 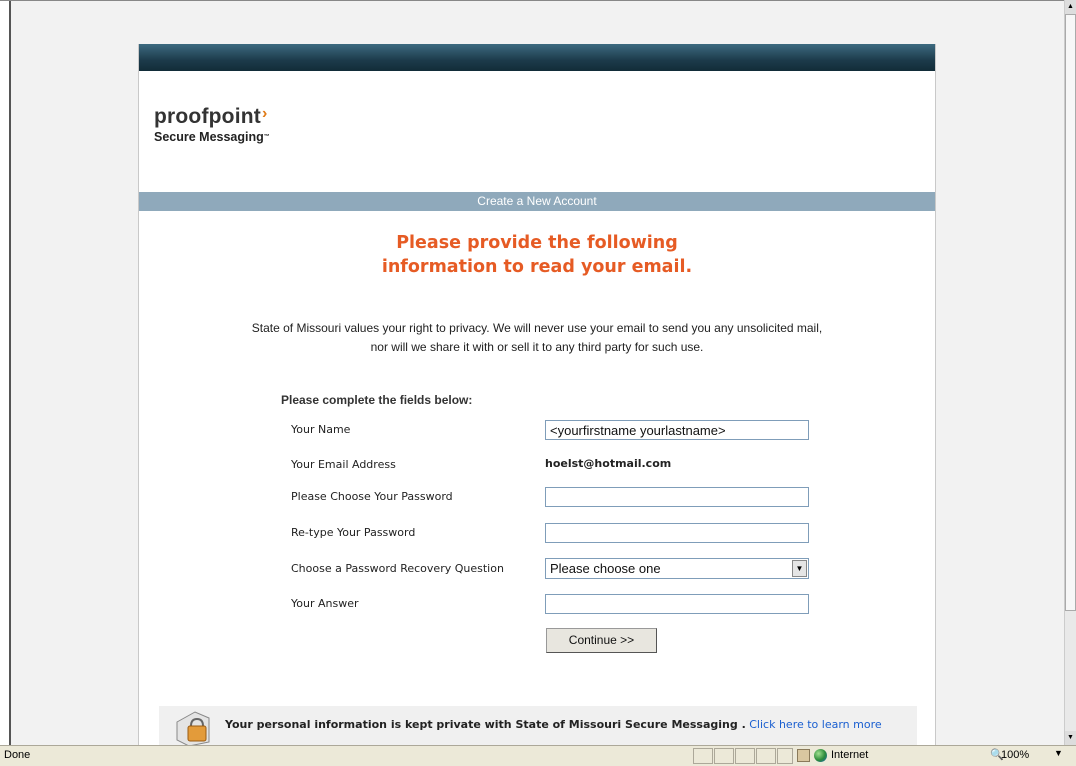 What do you see at coordinates (397, 568) in the screenshot?
I see `recovery-question-label: Choose a Password Recovery Question` at bounding box center [397, 568].